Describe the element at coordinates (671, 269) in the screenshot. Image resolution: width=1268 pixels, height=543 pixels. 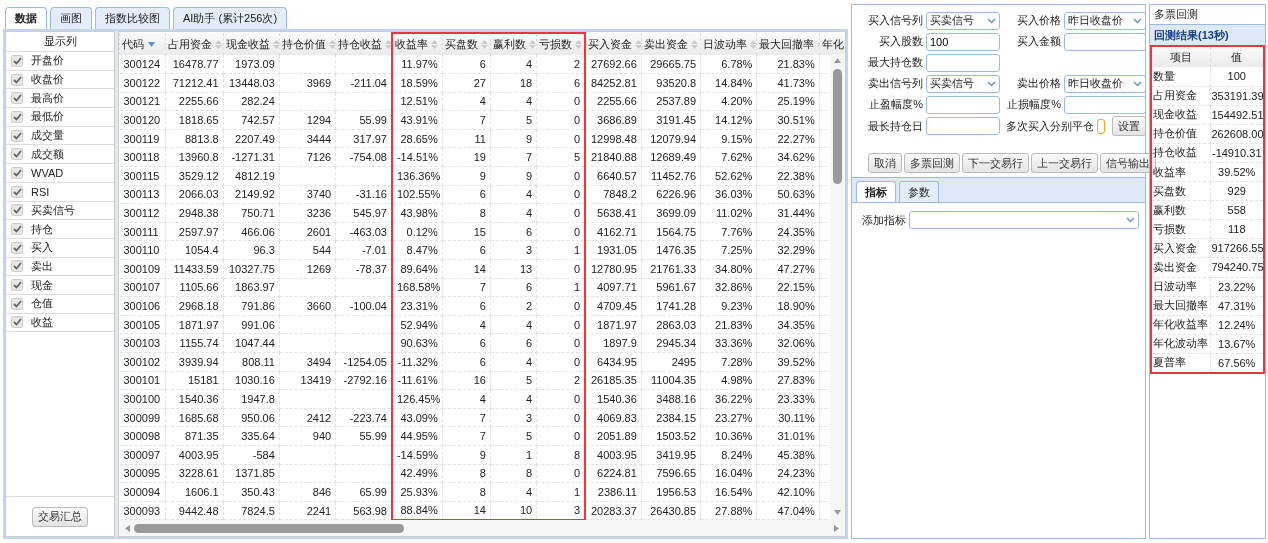
I see `table-cell: 21761.33` at that location.